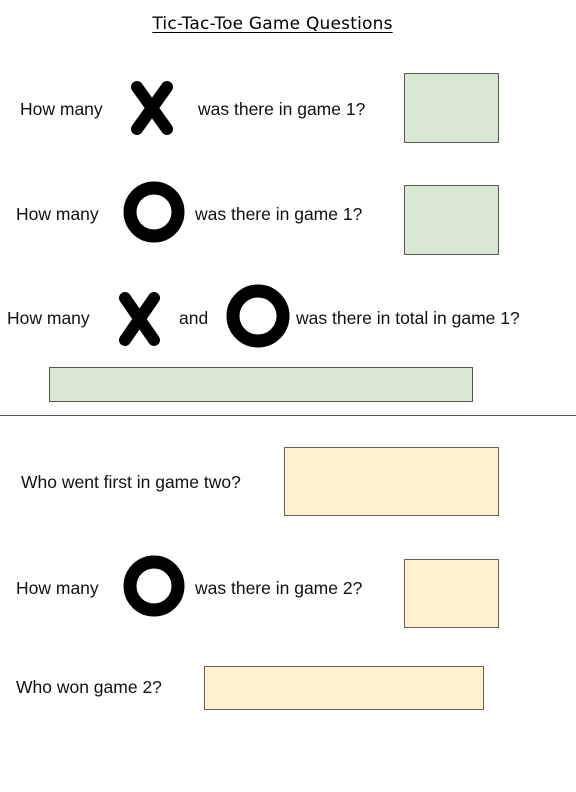 The image size is (576, 792). Describe the element at coordinates (272, 24) in the screenshot. I see `worksheet-title: Tic-Tac-Toe Game Questions` at that location.